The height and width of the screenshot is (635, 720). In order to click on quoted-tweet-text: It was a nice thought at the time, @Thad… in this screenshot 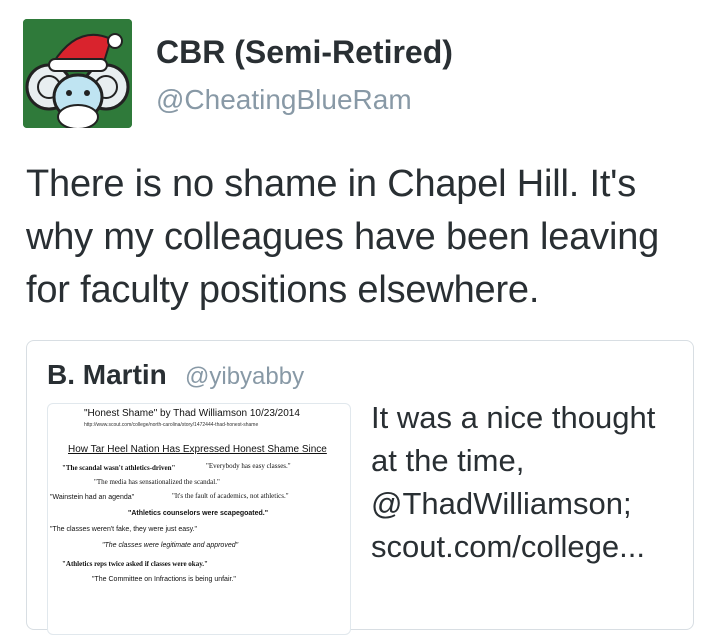, I will do `click(513, 482)`.